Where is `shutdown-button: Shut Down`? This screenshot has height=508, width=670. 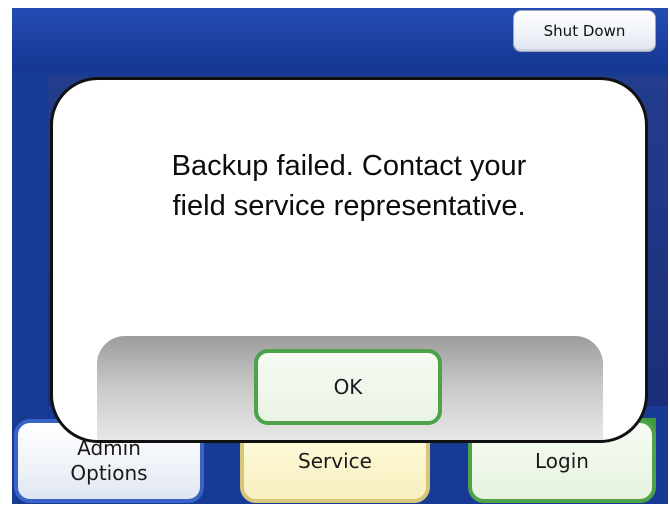 shutdown-button: Shut Down is located at coordinates (584, 31).